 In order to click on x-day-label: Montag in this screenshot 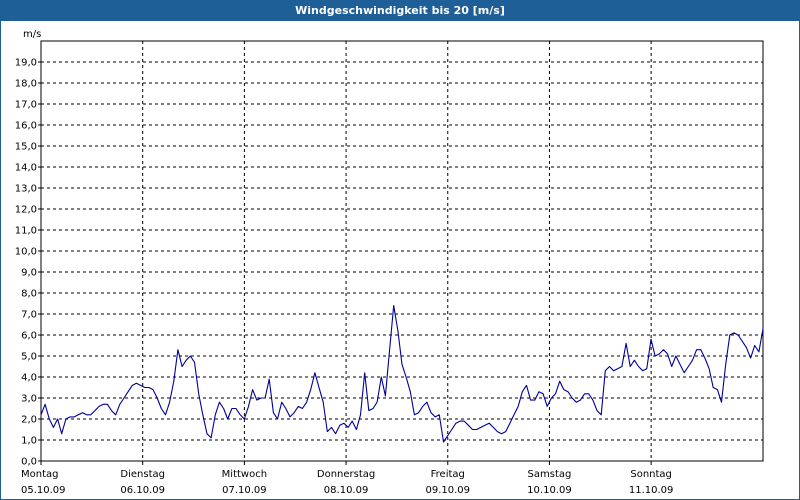, I will do `click(39, 474)`.